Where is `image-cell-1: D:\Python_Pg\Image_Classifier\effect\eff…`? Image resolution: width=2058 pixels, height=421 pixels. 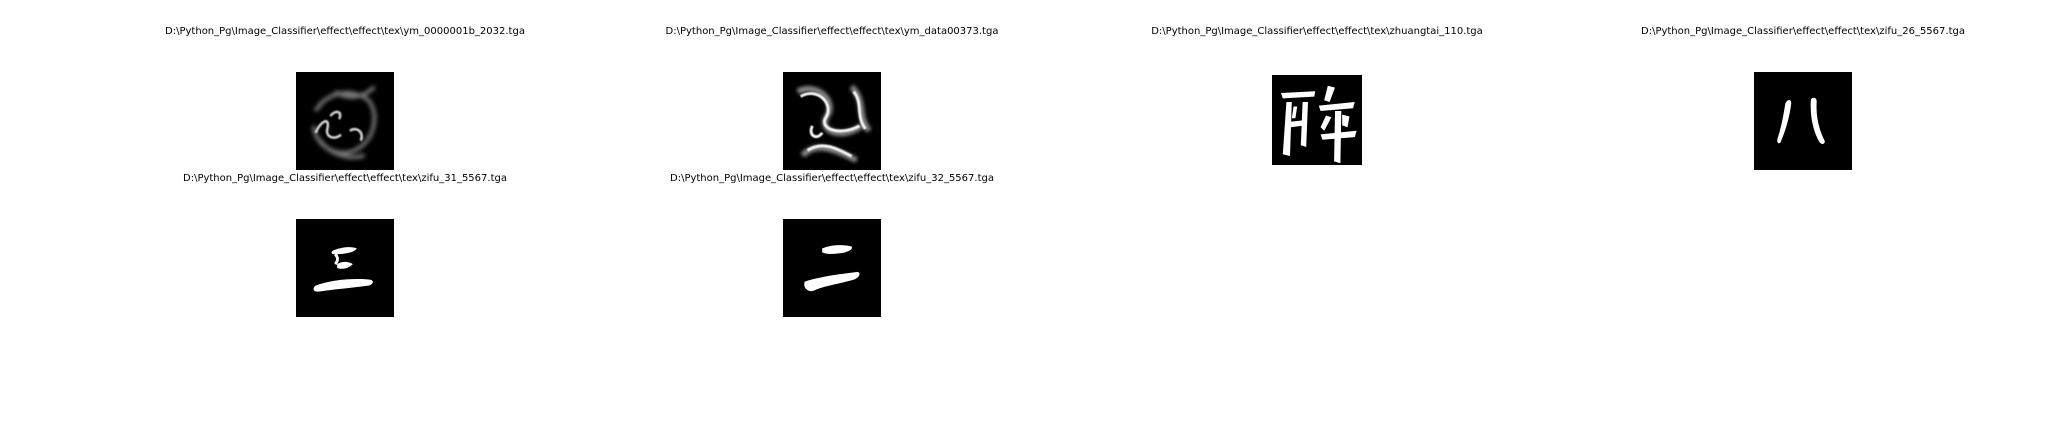 image-cell-1: D:\Python_Pg\Image_Classifier\effect\eff… is located at coordinates (345, 85).